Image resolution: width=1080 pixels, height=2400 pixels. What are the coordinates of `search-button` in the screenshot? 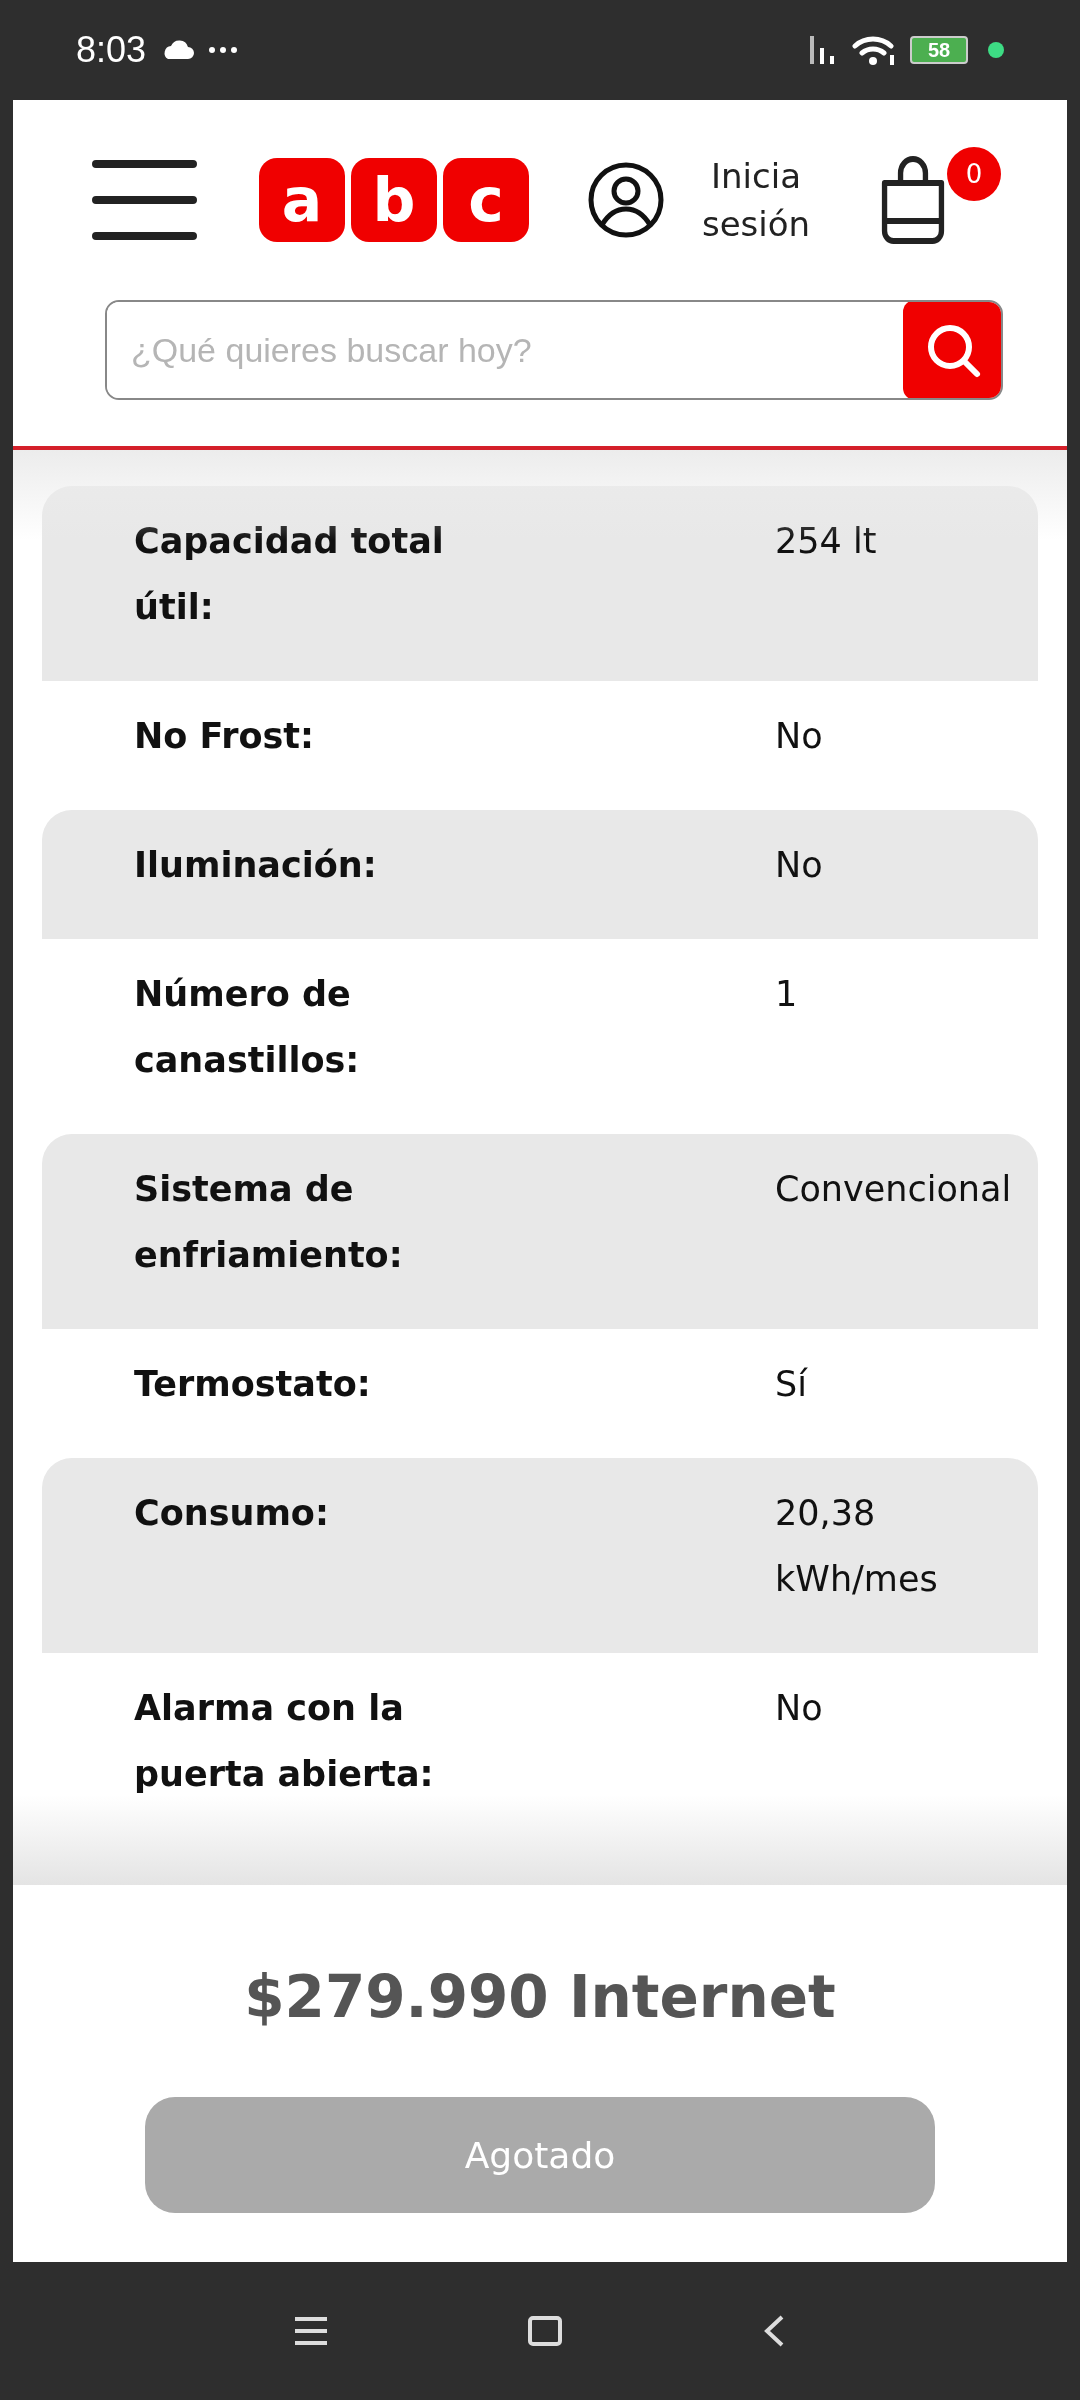 It's located at (952, 350).